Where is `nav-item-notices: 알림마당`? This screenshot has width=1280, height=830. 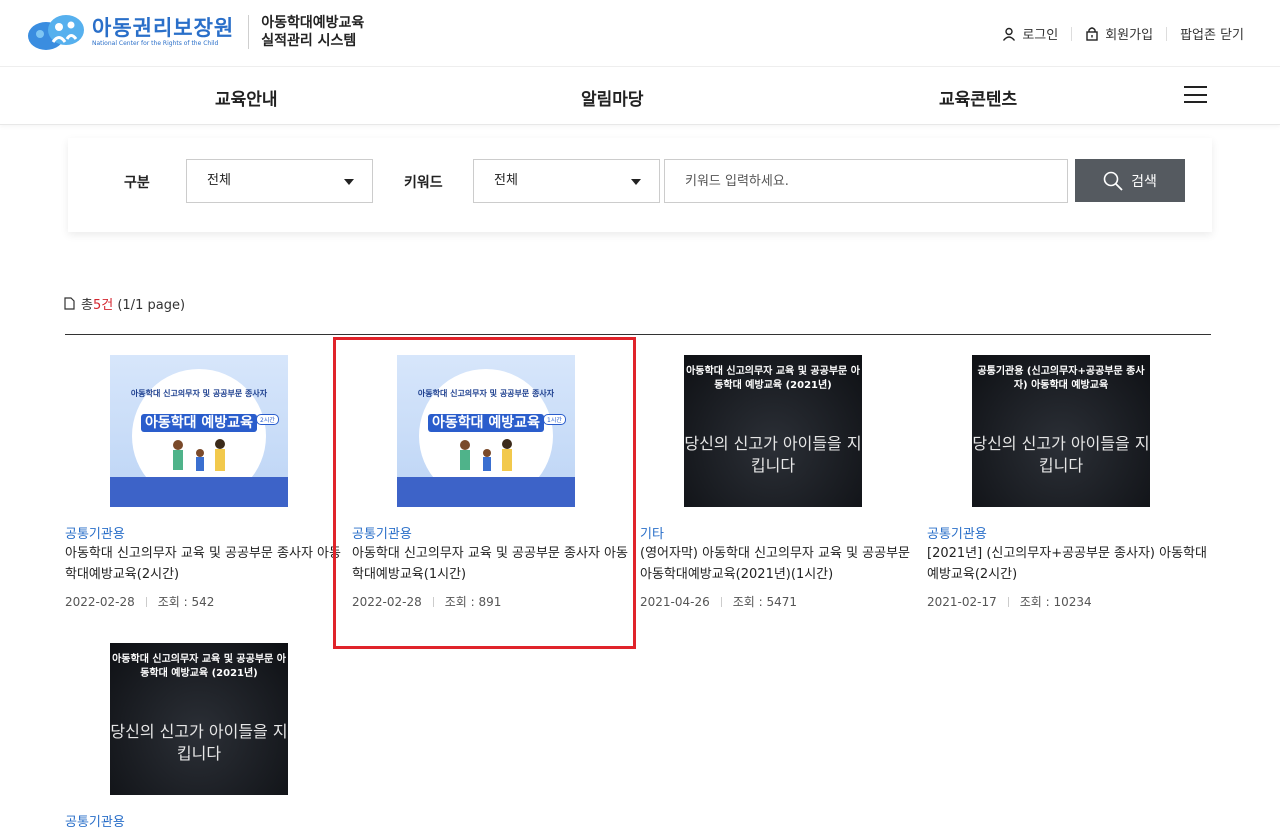
nav-item-notices: 알림마당 is located at coordinates (612, 97).